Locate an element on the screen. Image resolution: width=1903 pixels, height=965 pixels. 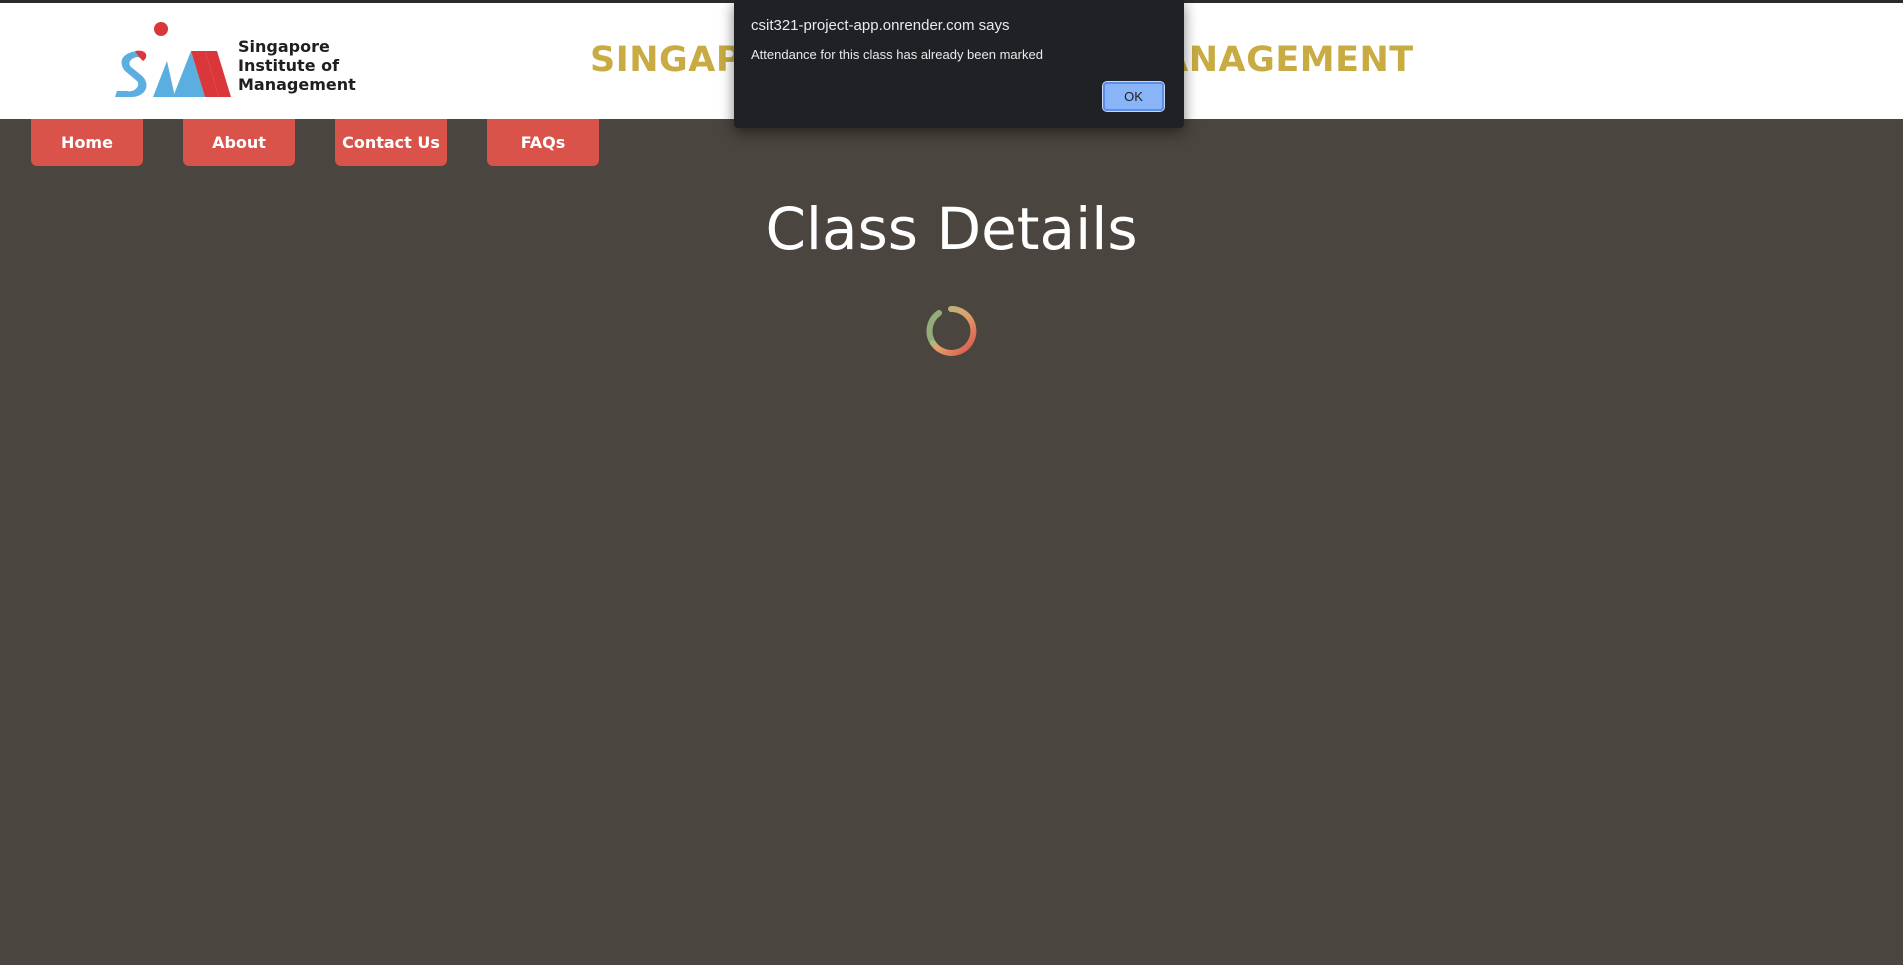
page-title: Class Details is located at coordinates (951, 229).